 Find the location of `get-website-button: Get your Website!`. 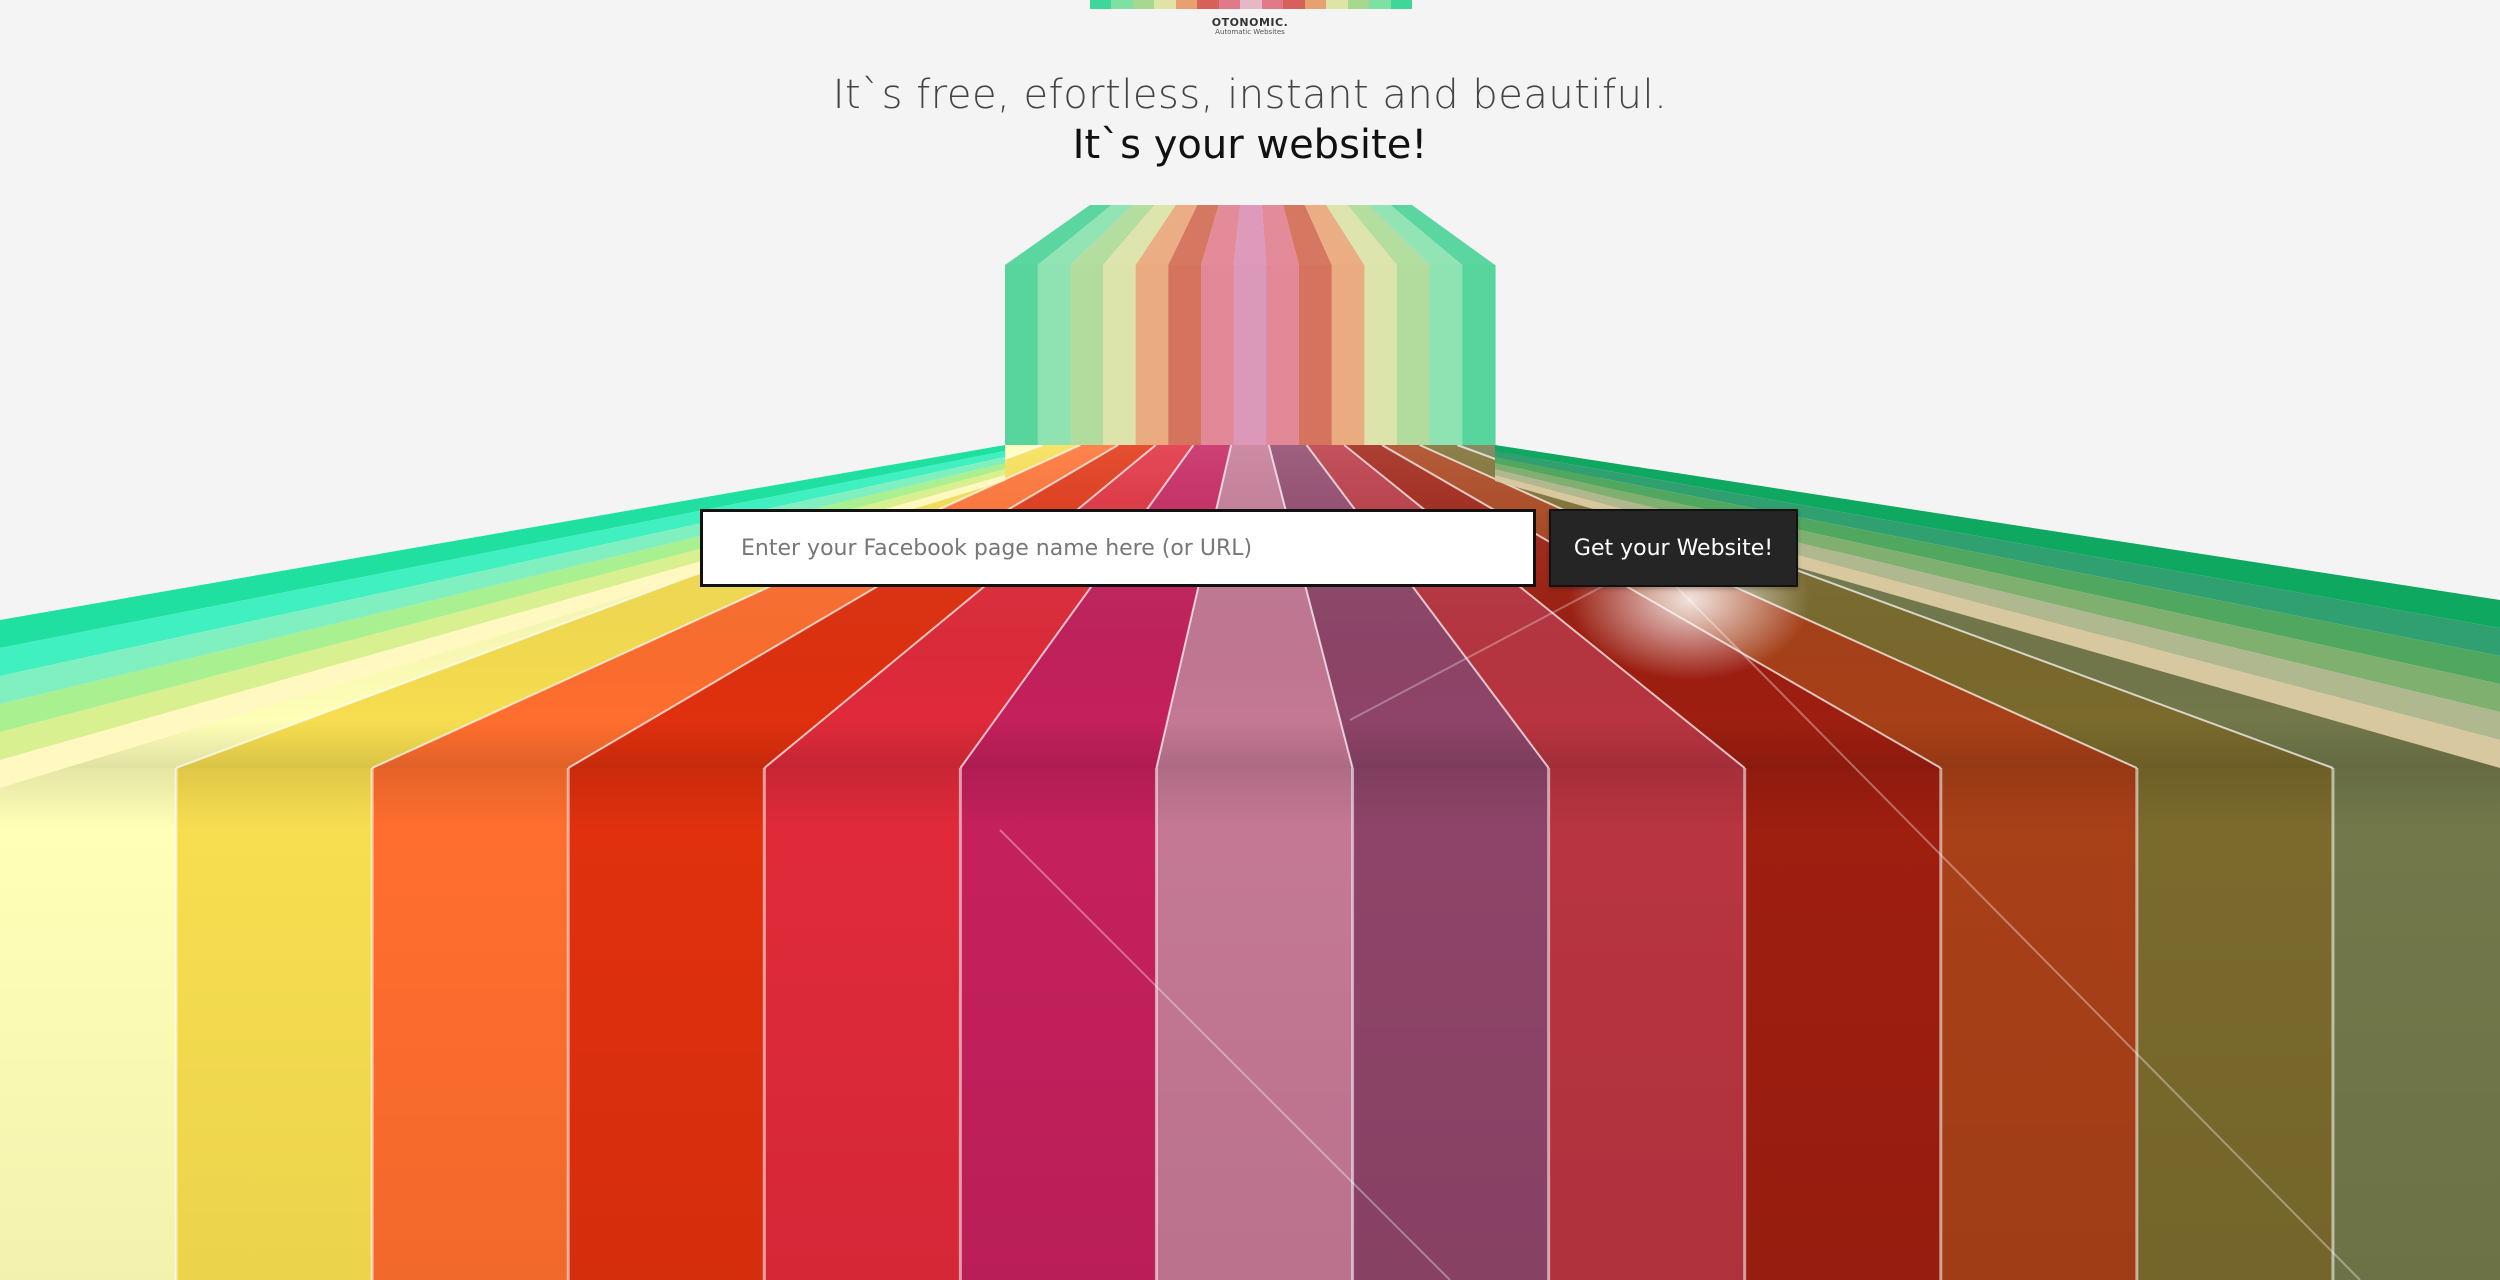

get-website-button: Get your Website! is located at coordinates (1673, 548).